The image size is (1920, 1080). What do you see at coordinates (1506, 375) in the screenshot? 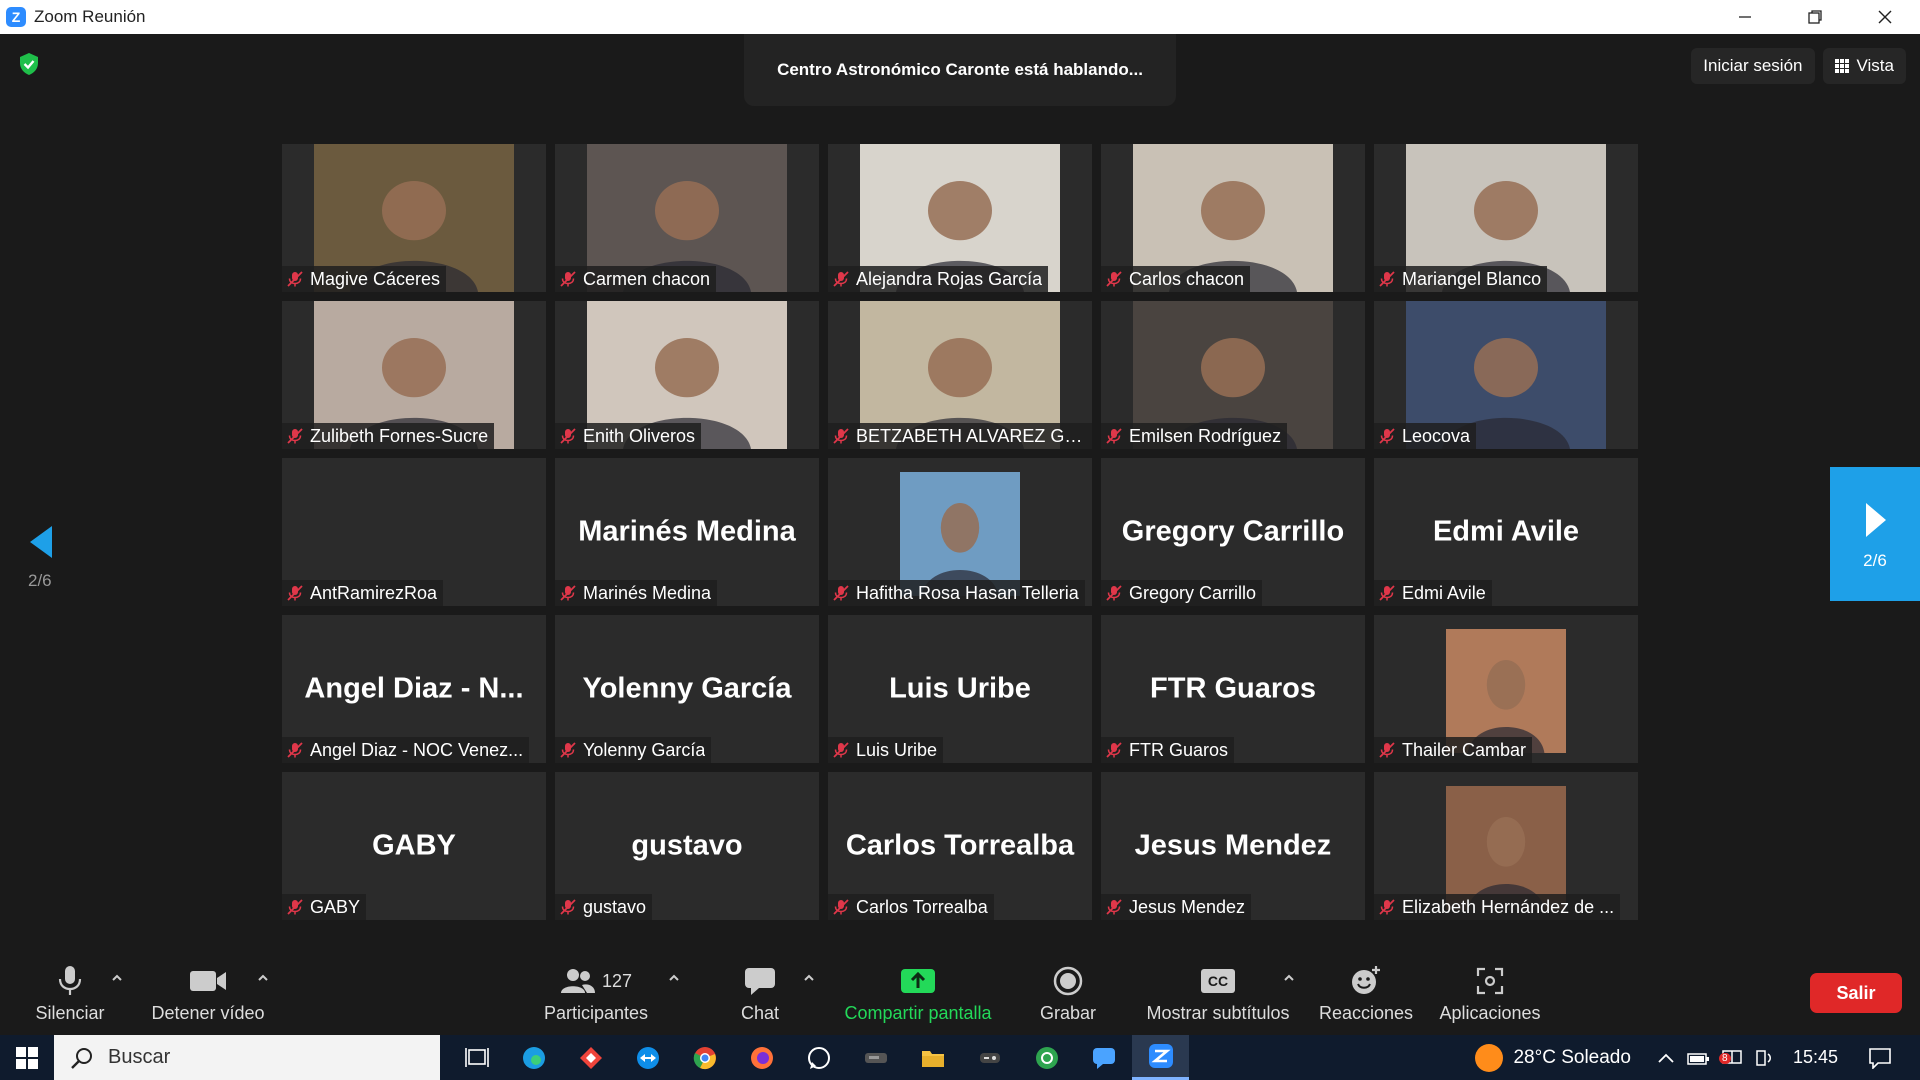
I see `participant-tile: Leocova` at bounding box center [1506, 375].